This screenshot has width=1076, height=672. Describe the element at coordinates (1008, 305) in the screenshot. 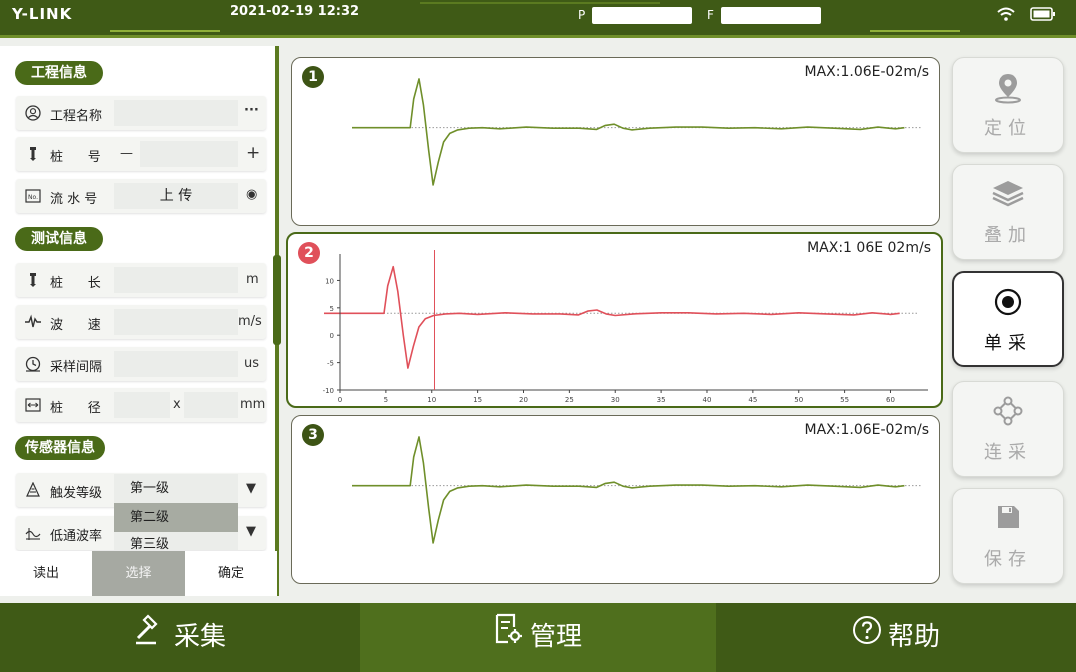

I see `target-icon` at that location.